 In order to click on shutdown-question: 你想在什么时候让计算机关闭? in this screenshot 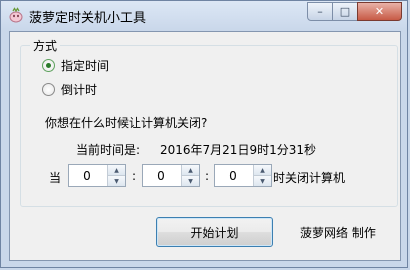, I will do `click(126, 123)`.